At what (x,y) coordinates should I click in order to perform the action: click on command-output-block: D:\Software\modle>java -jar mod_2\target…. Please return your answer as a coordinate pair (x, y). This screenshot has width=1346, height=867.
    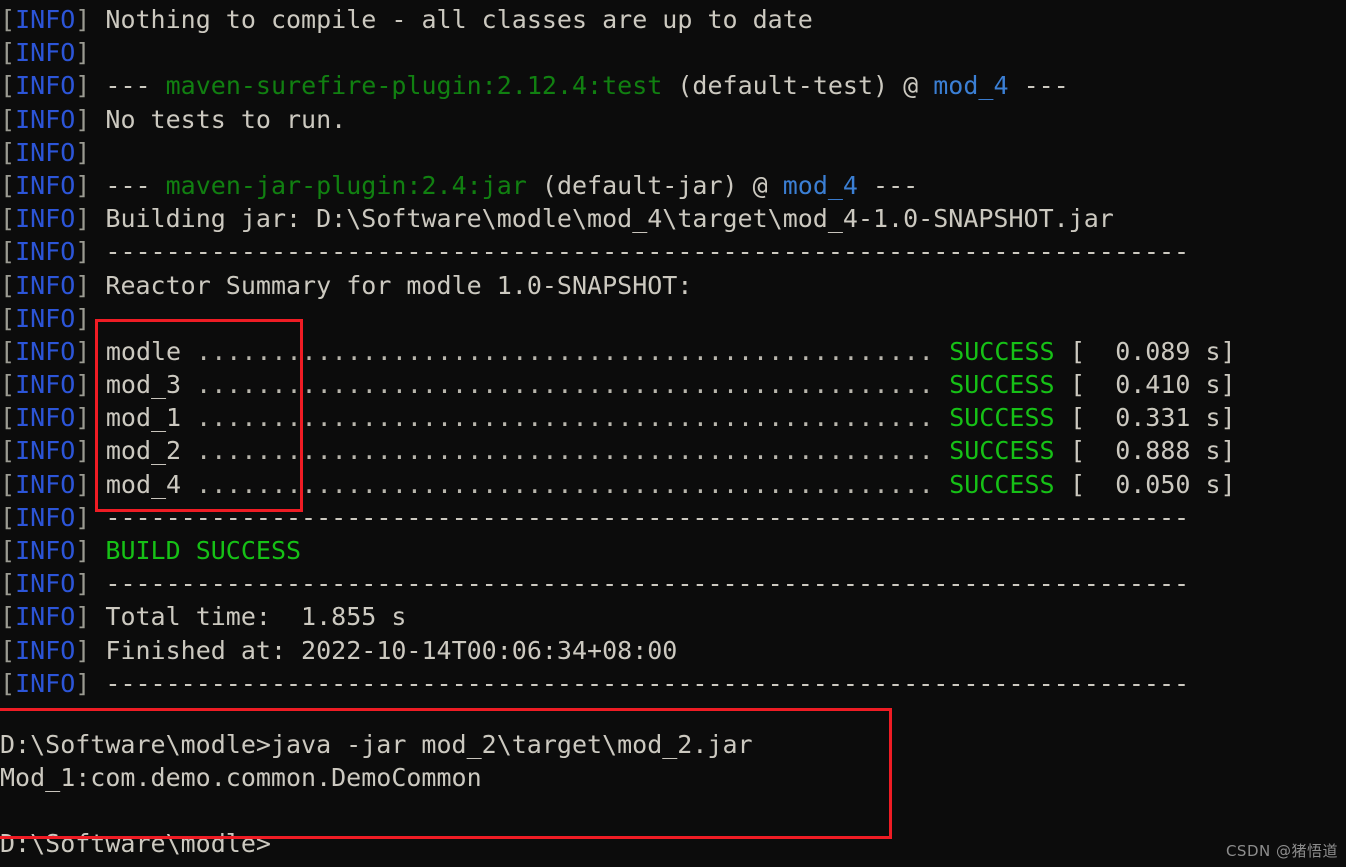
    Looking at the image, I should click on (376, 778).